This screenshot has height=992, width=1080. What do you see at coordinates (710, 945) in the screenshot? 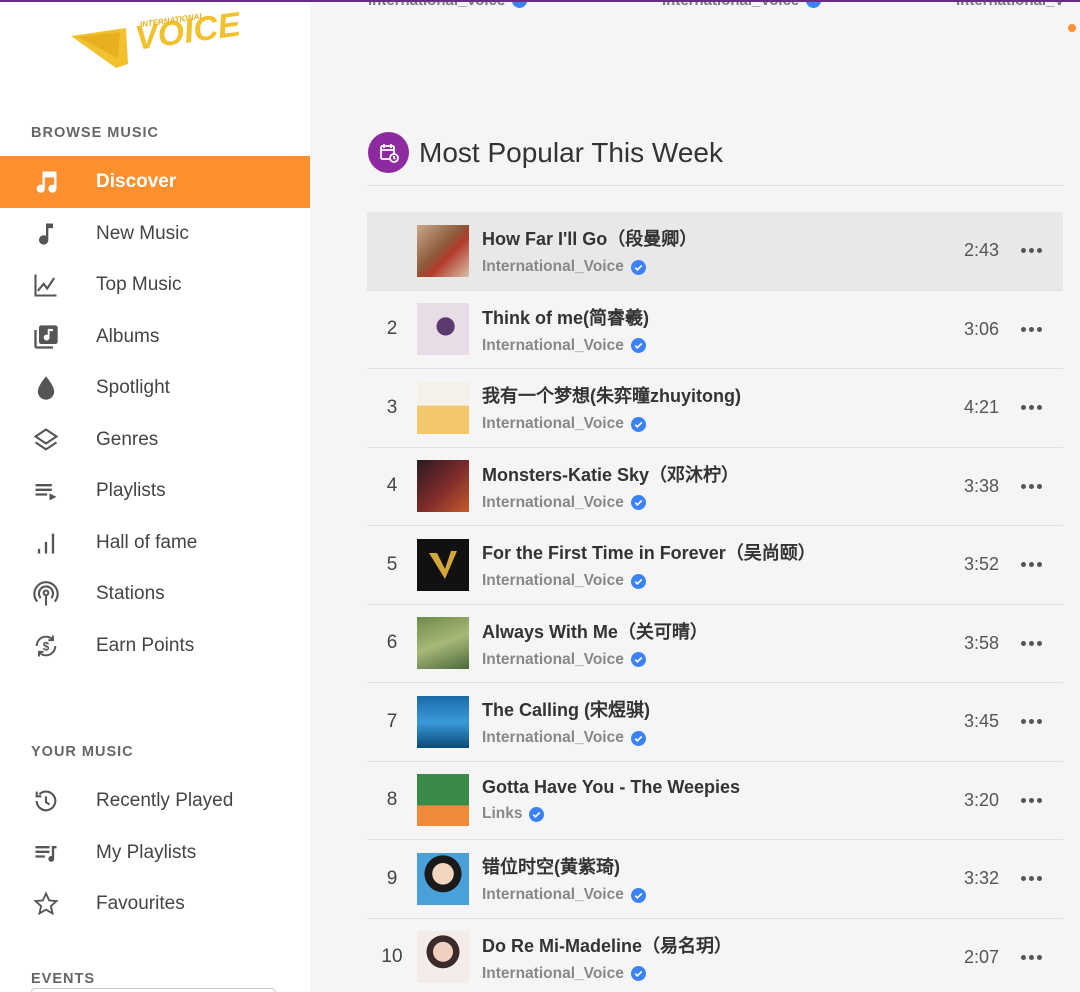
I see `track-title: Do Re Mi-Madeline（易名玥）` at bounding box center [710, 945].